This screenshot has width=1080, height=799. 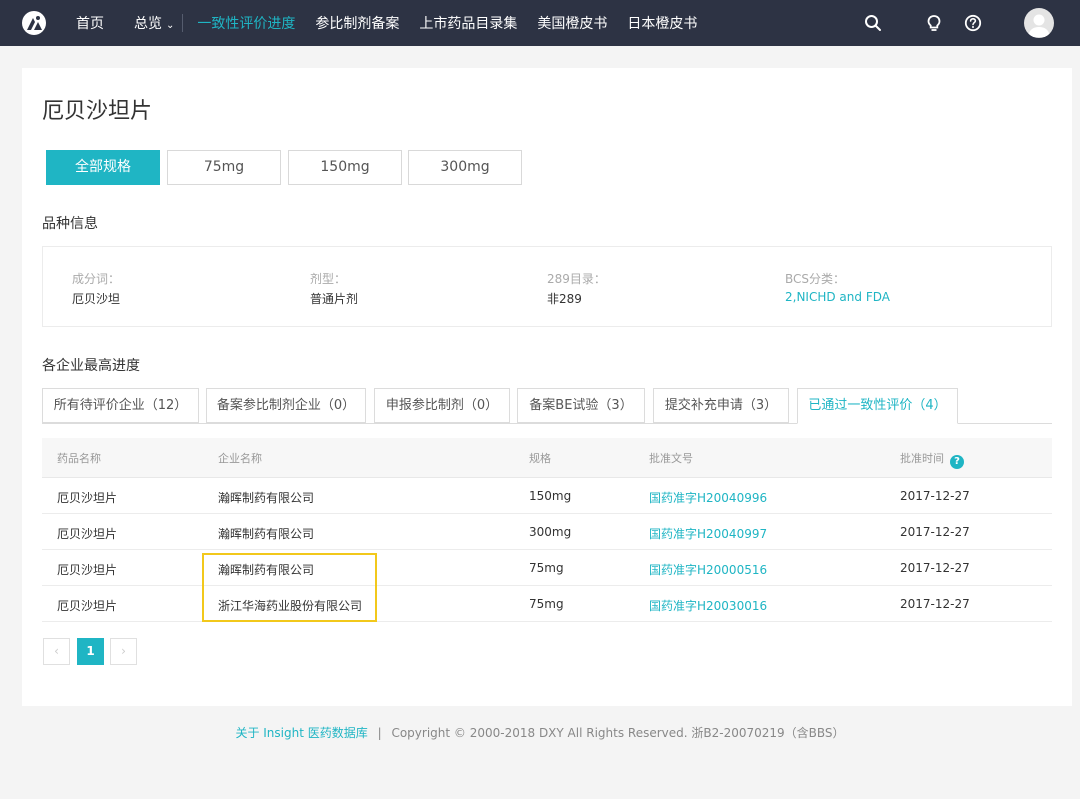 I want to click on about-insight-link: 关于 Insight 医药数据库, so click(x=301, y=733).